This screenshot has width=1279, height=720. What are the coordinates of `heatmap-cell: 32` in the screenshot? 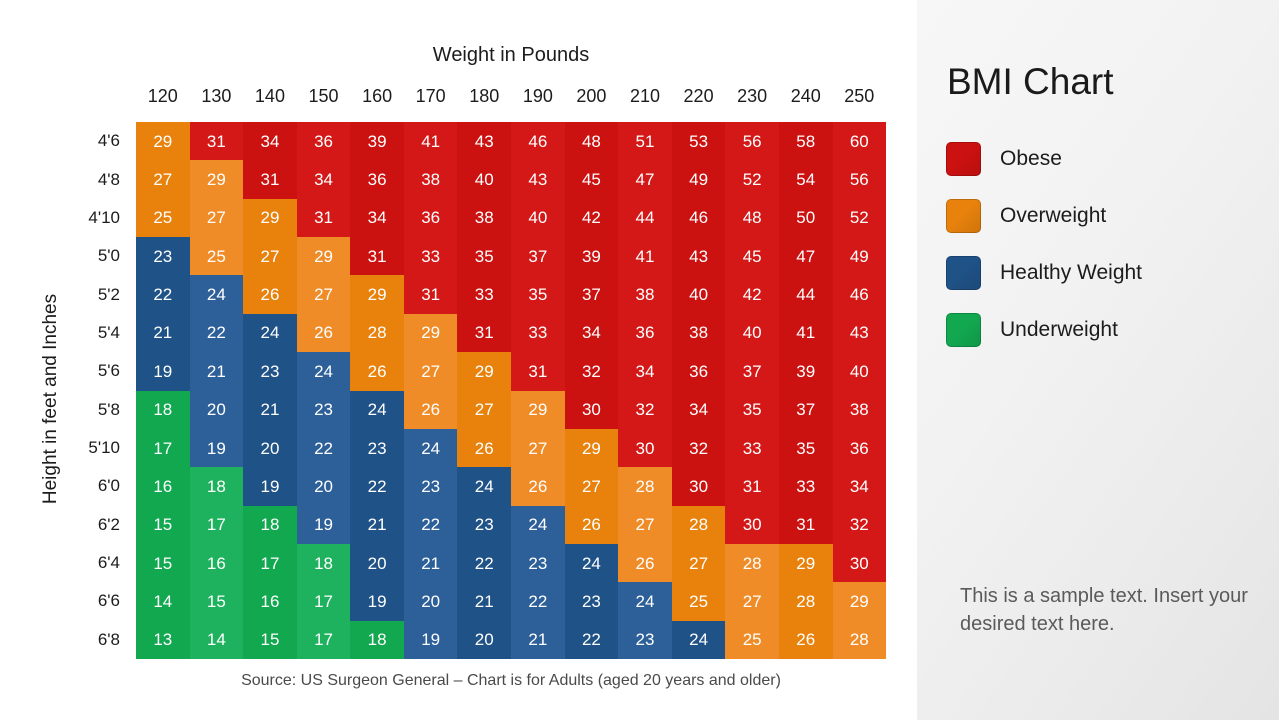 It's located at (859, 524).